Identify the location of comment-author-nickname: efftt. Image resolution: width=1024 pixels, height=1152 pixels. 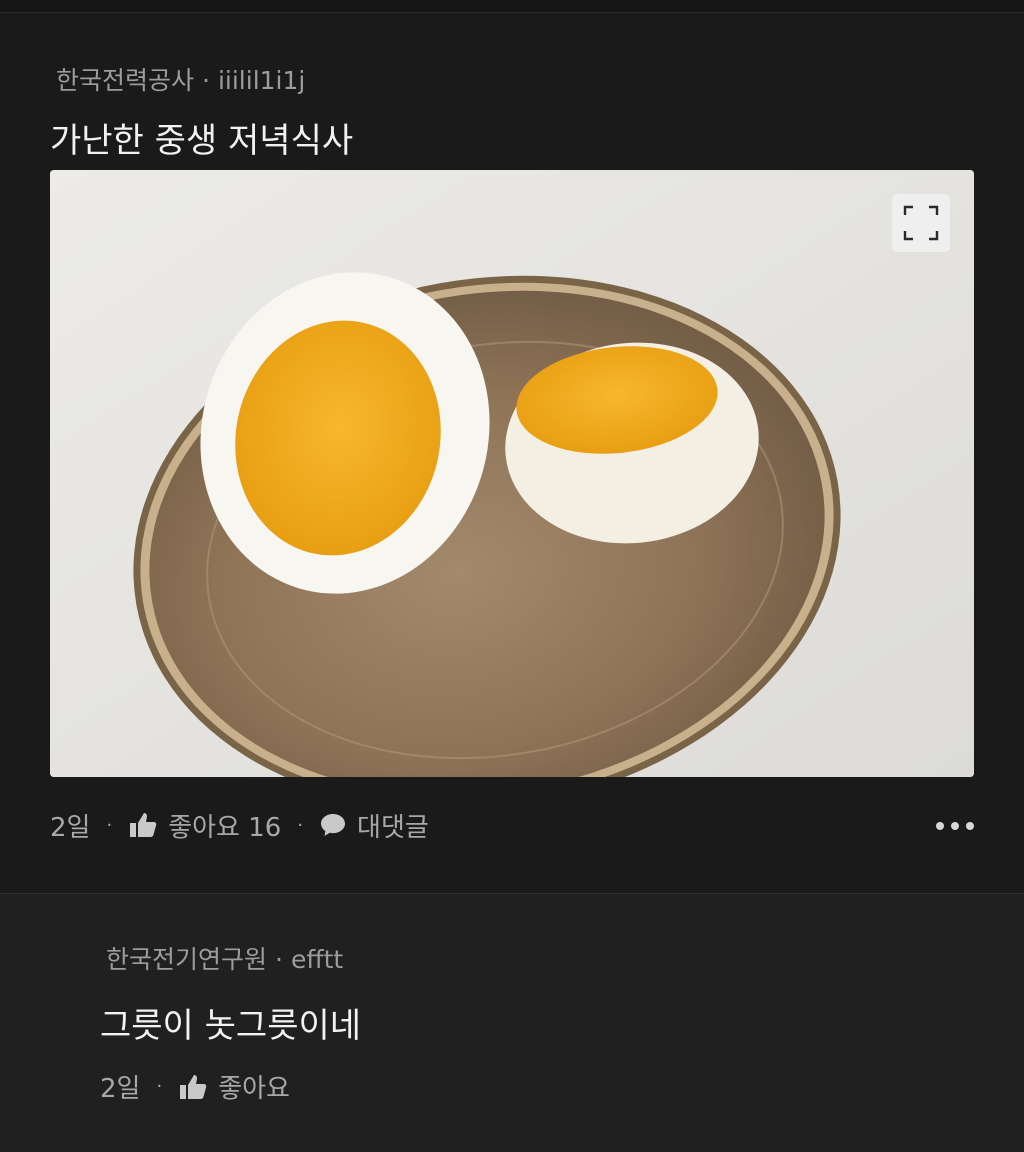
(317, 959).